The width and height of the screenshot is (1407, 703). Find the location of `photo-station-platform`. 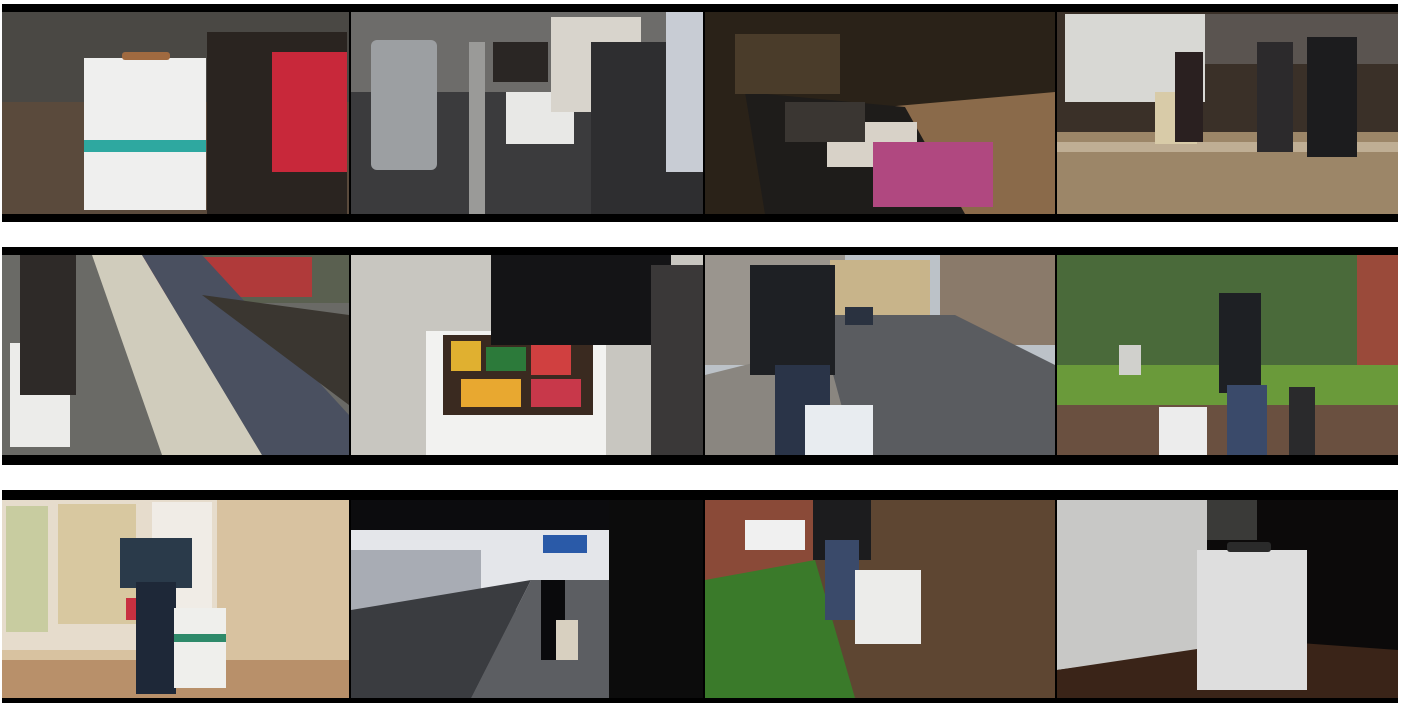

photo-station-platform is located at coordinates (527, 599).